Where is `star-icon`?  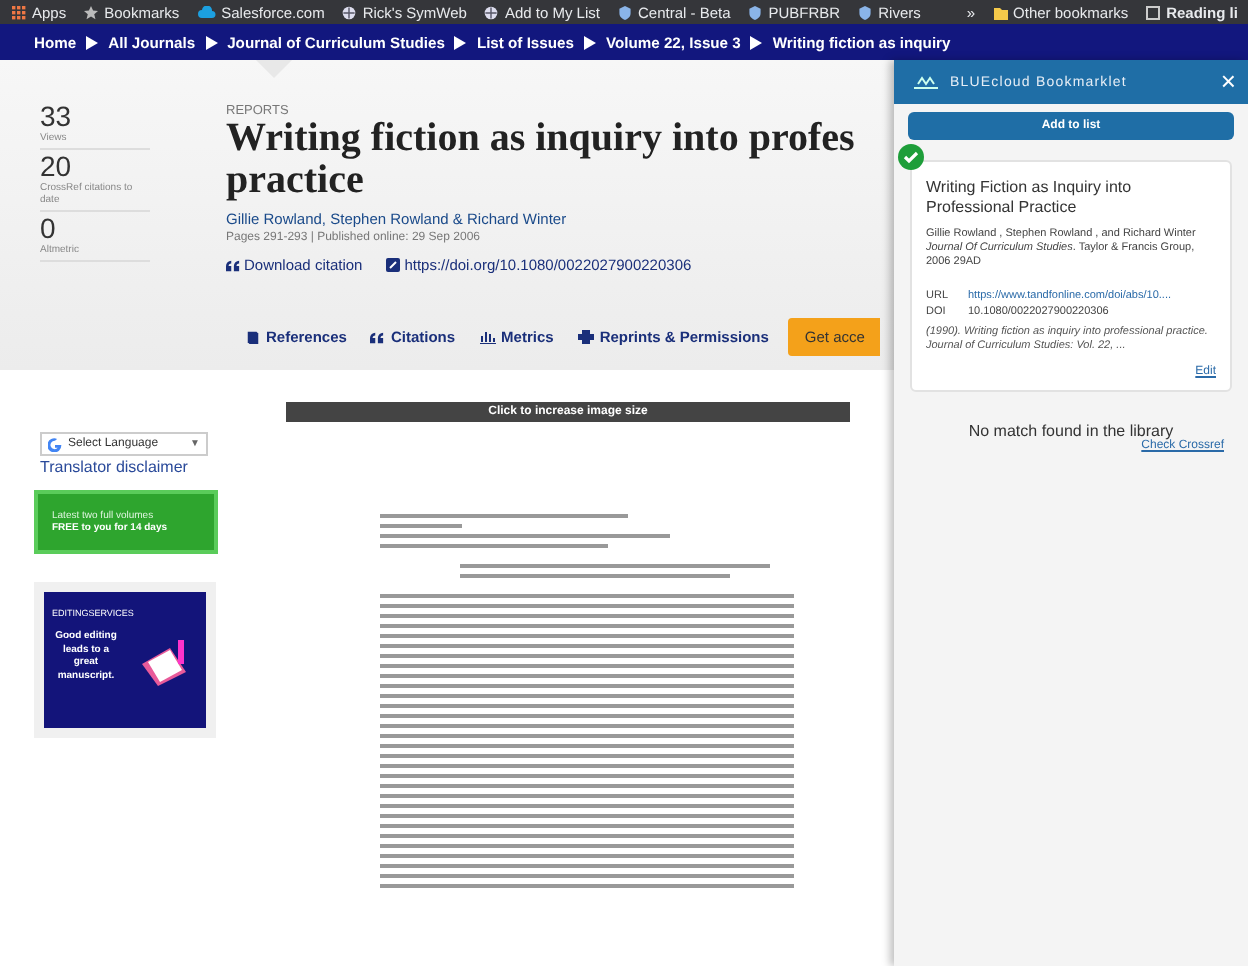
star-icon is located at coordinates (91, 12).